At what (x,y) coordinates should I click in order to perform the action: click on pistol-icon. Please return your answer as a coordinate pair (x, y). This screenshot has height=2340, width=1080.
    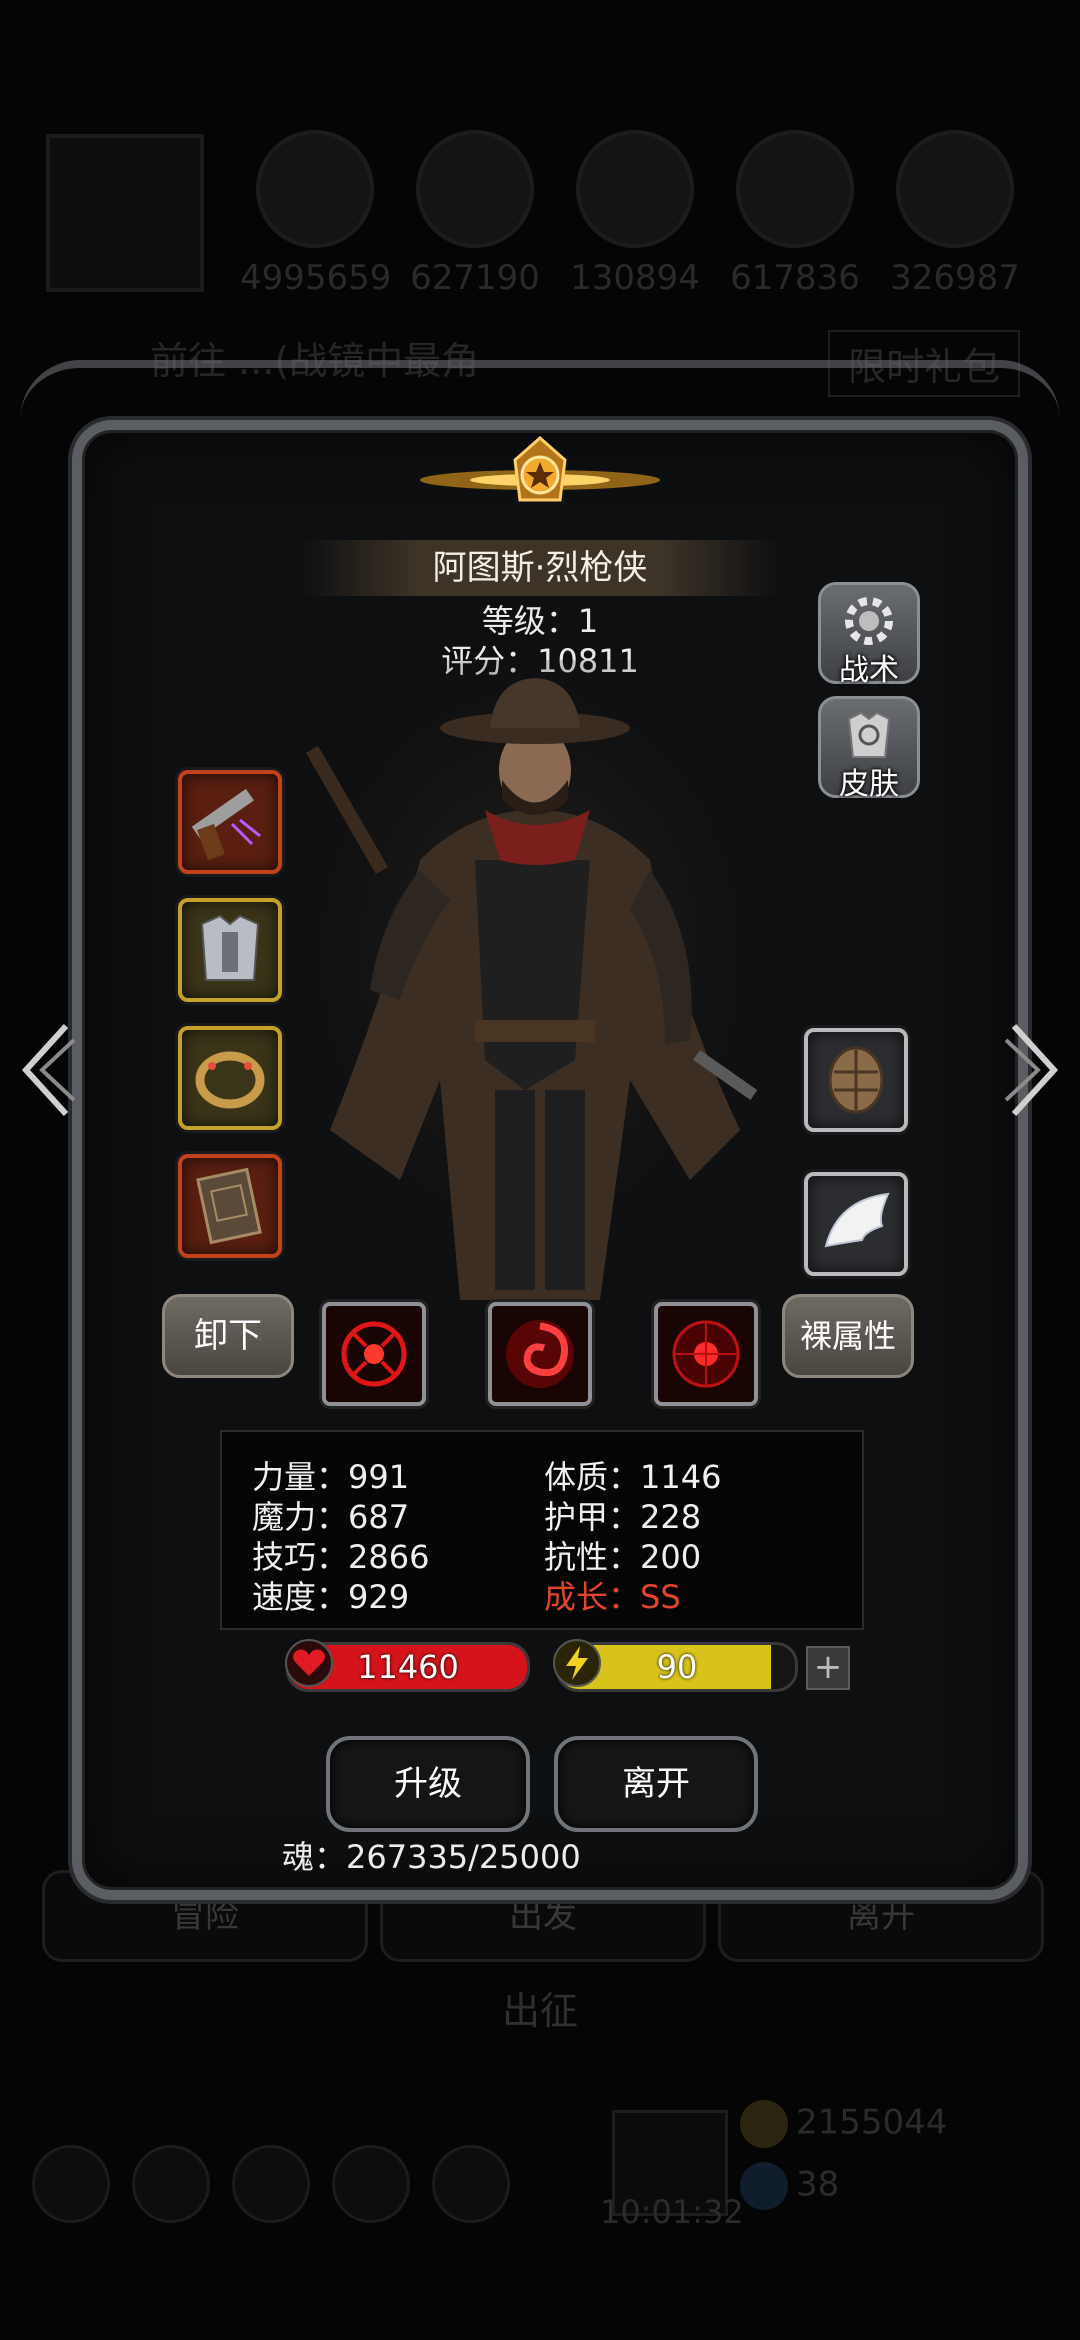
    Looking at the image, I should click on (226, 824).